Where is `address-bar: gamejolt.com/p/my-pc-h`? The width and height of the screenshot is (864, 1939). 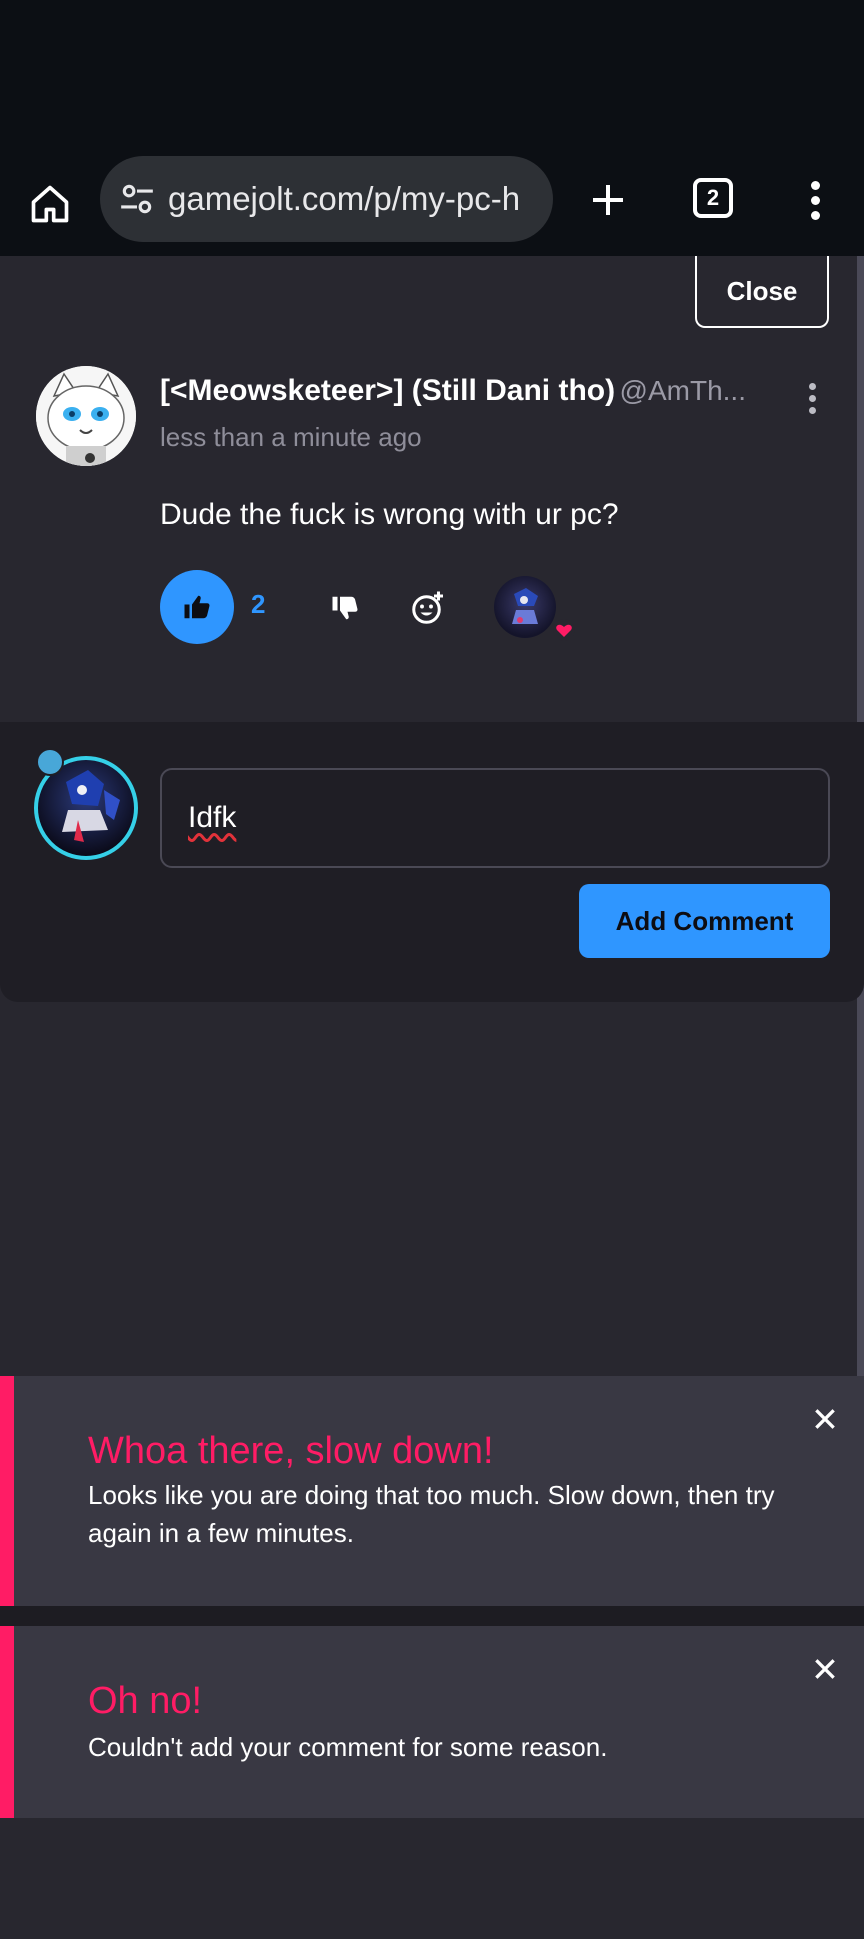 address-bar: gamejolt.com/p/my-pc-h is located at coordinates (326, 199).